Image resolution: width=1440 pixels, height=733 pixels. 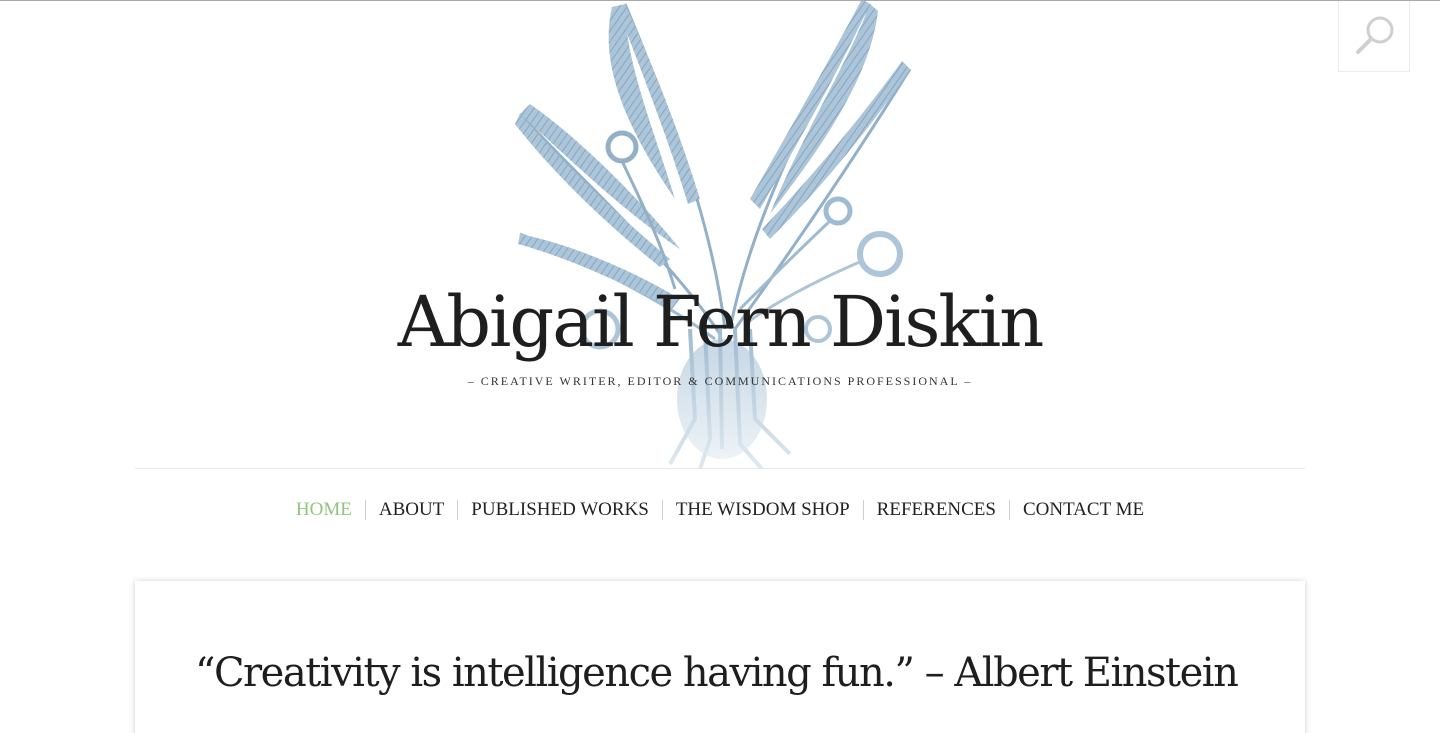 What do you see at coordinates (720, 322) in the screenshot?
I see `site-title: Abigail Fern Diskin` at bounding box center [720, 322].